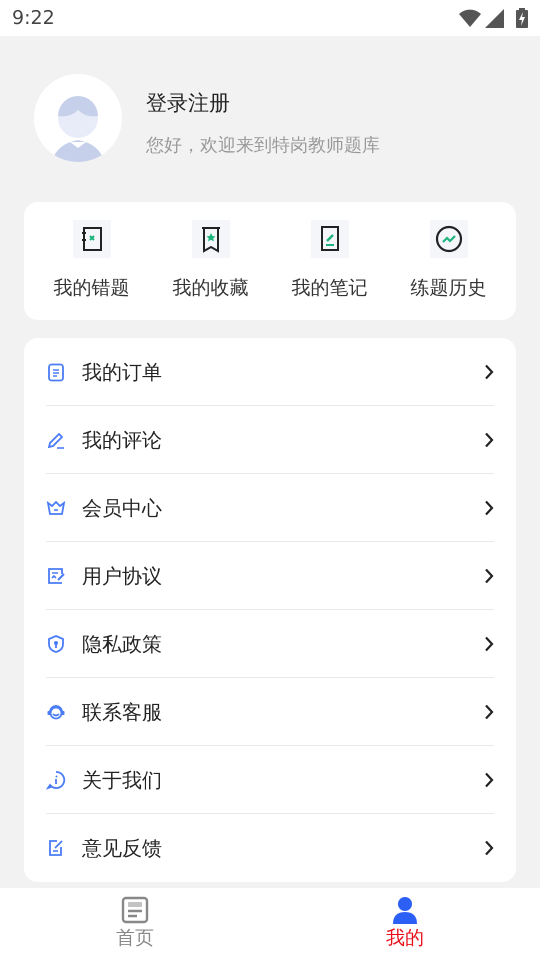  Describe the element at coordinates (270, 440) in the screenshot. I see `menu-item: 我的评论` at that location.